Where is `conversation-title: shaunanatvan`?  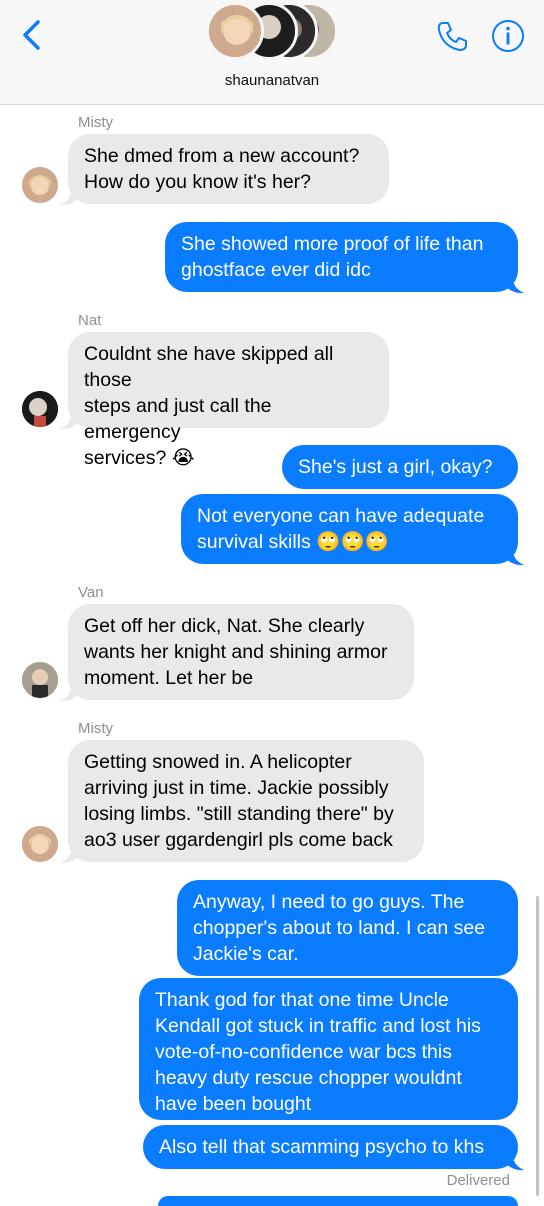 conversation-title: shaunanatvan is located at coordinates (272, 80).